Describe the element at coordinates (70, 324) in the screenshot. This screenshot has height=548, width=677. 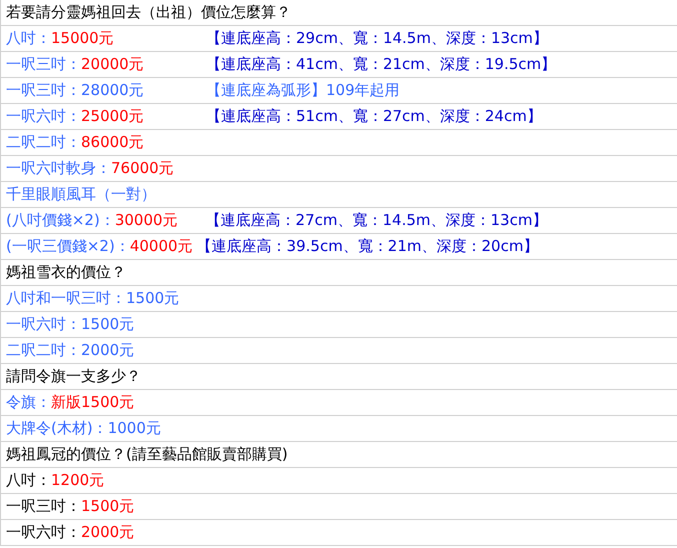
I see `cell-text: 一呎六吋：1500元` at that location.